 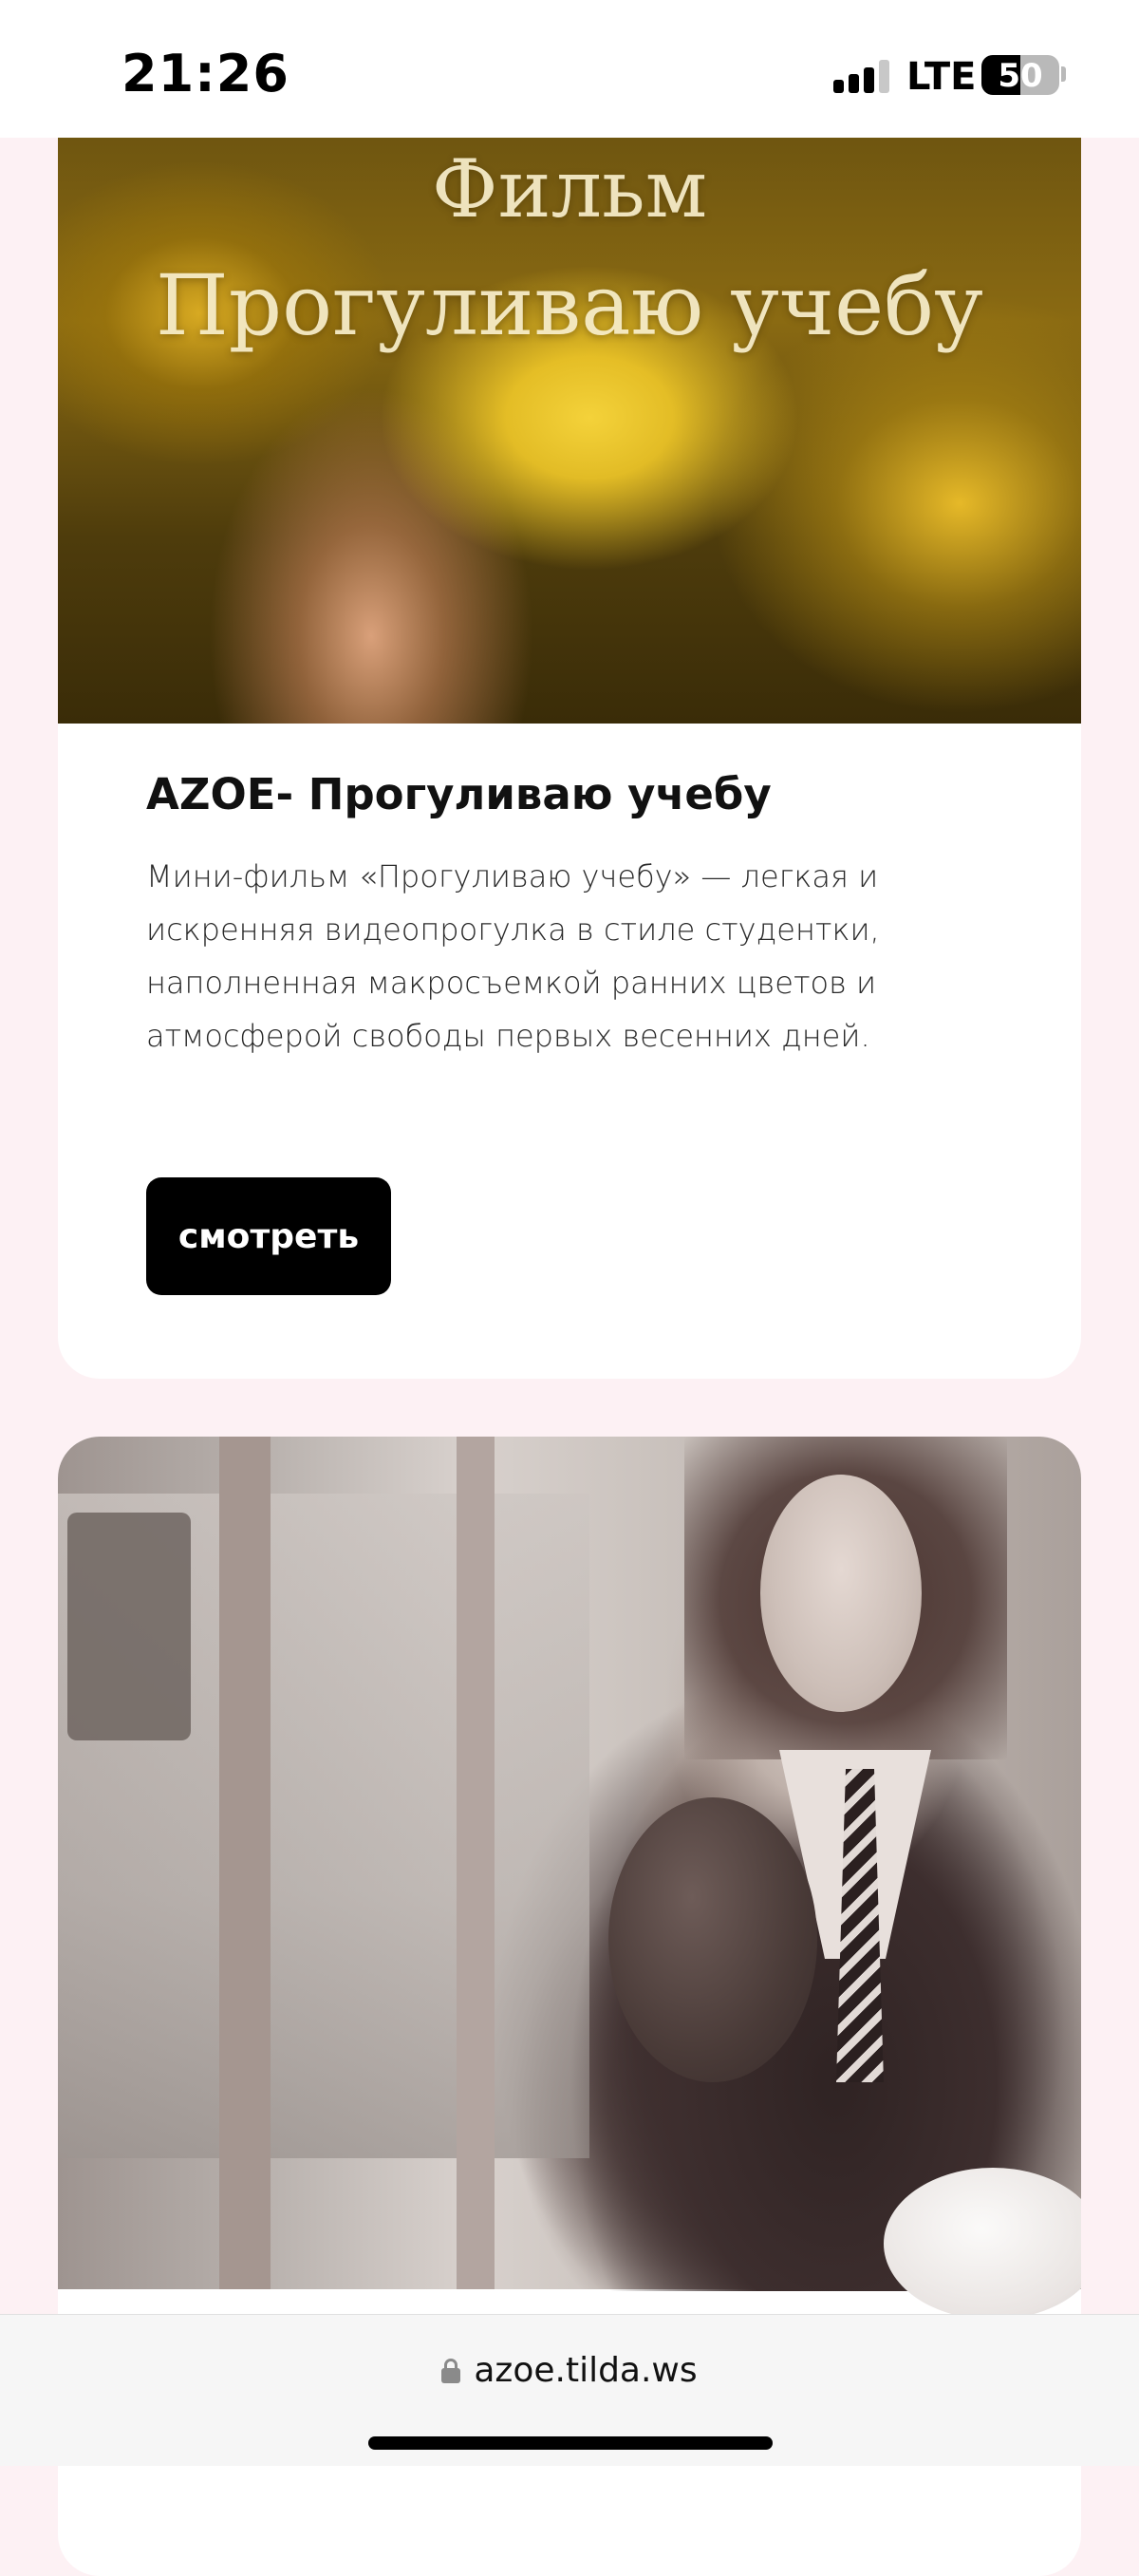 What do you see at coordinates (268, 1236) in the screenshot?
I see `watch-button: смотреть` at bounding box center [268, 1236].